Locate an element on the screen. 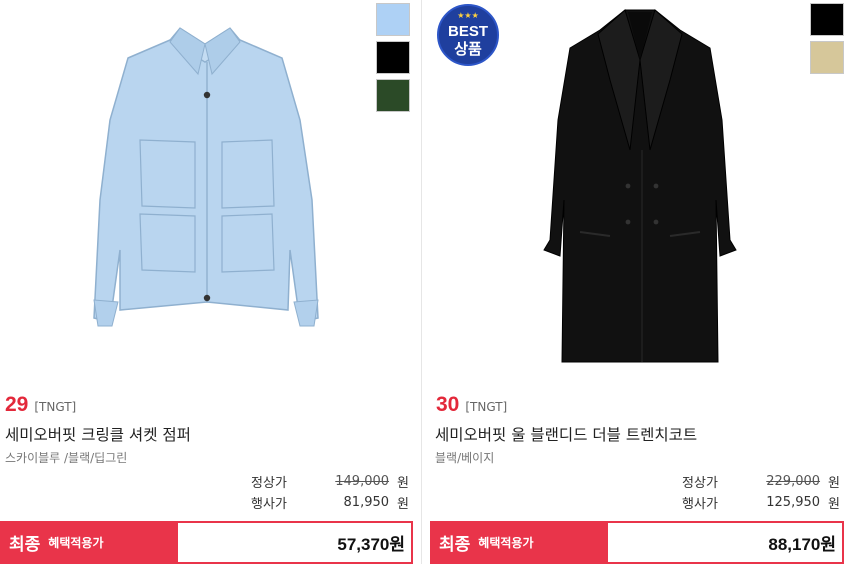 The height and width of the screenshot is (564, 850). rank-number: 30 is located at coordinates (448, 404).